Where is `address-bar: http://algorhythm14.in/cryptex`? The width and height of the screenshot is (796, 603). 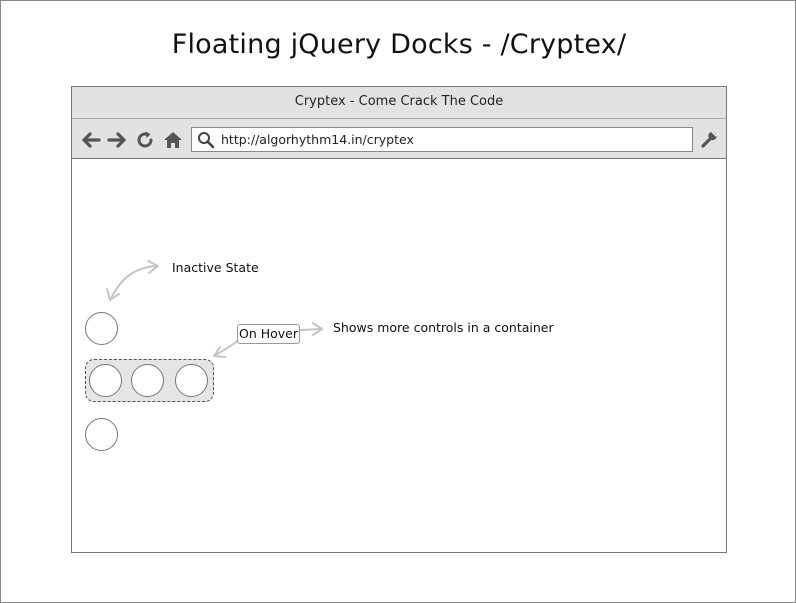 address-bar: http://algorhythm14.in/cryptex is located at coordinates (442, 139).